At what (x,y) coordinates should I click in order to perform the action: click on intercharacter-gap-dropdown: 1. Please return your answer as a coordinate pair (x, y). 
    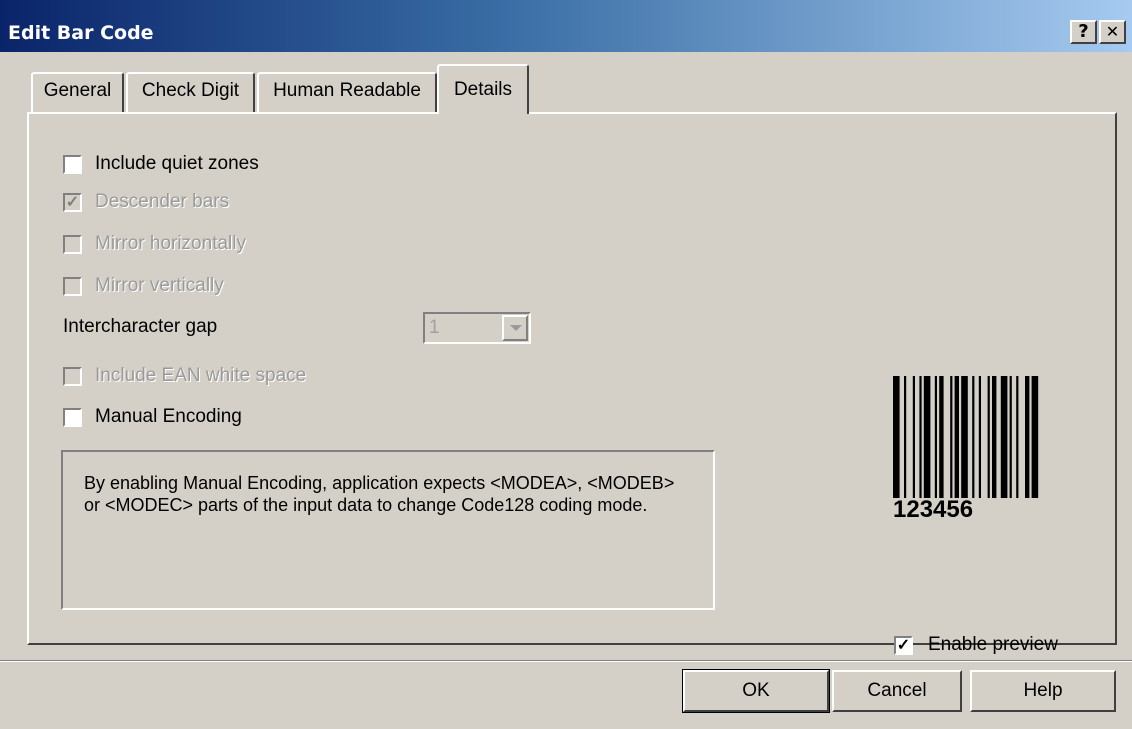
    Looking at the image, I should click on (477, 328).